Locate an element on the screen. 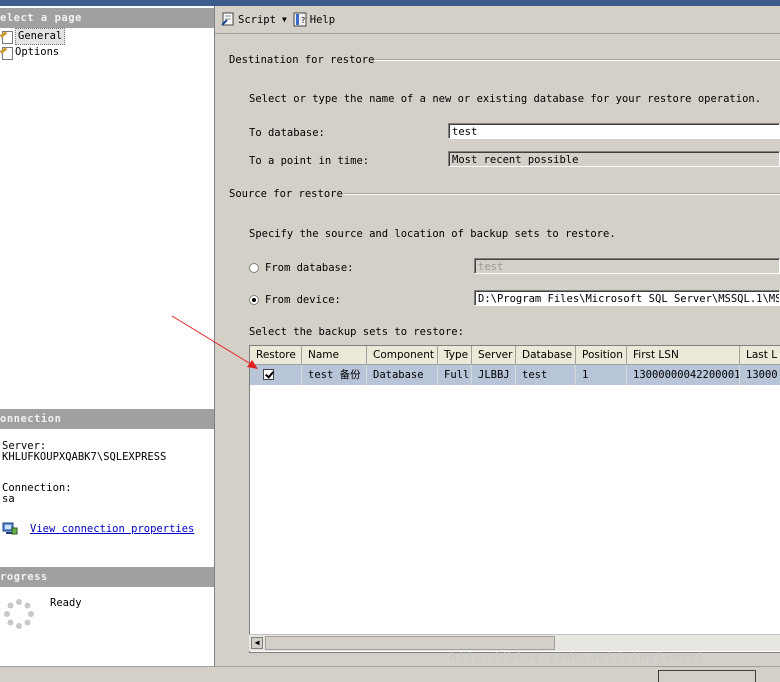  from-device-label: From device: is located at coordinates (303, 300).